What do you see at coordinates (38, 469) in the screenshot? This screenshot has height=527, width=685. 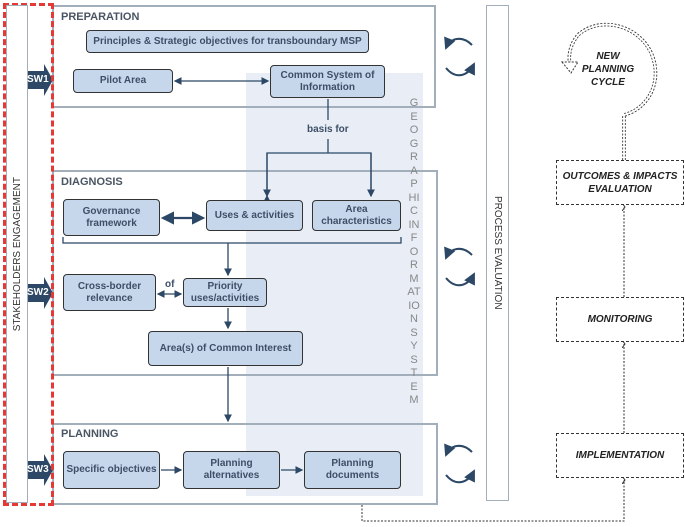 I see `sw3-label: SW3` at bounding box center [38, 469].